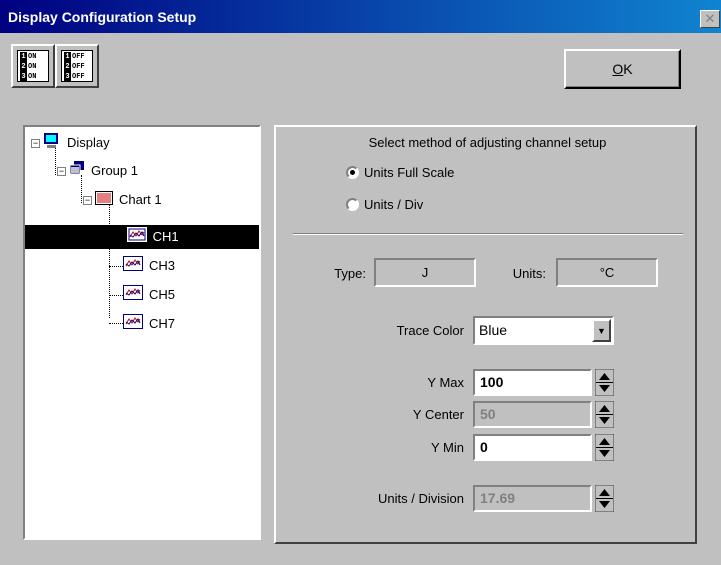  I want to click on all-channels-on-button: 1 ON 2 ON 3 ON, so click(33, 66).